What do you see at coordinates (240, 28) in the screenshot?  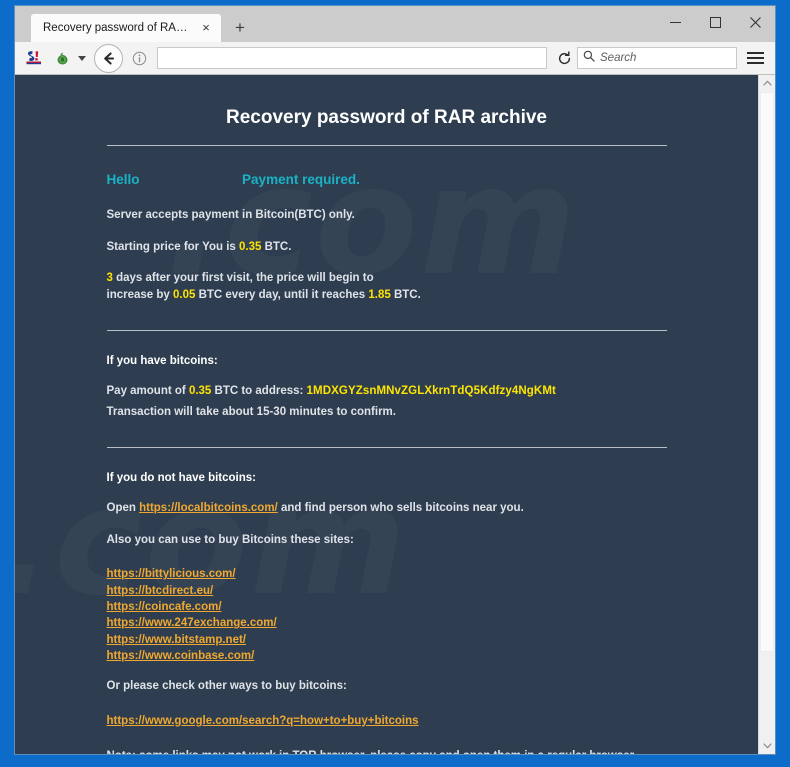 I see `new-tab-button: +` at bounding box center [240, 28].